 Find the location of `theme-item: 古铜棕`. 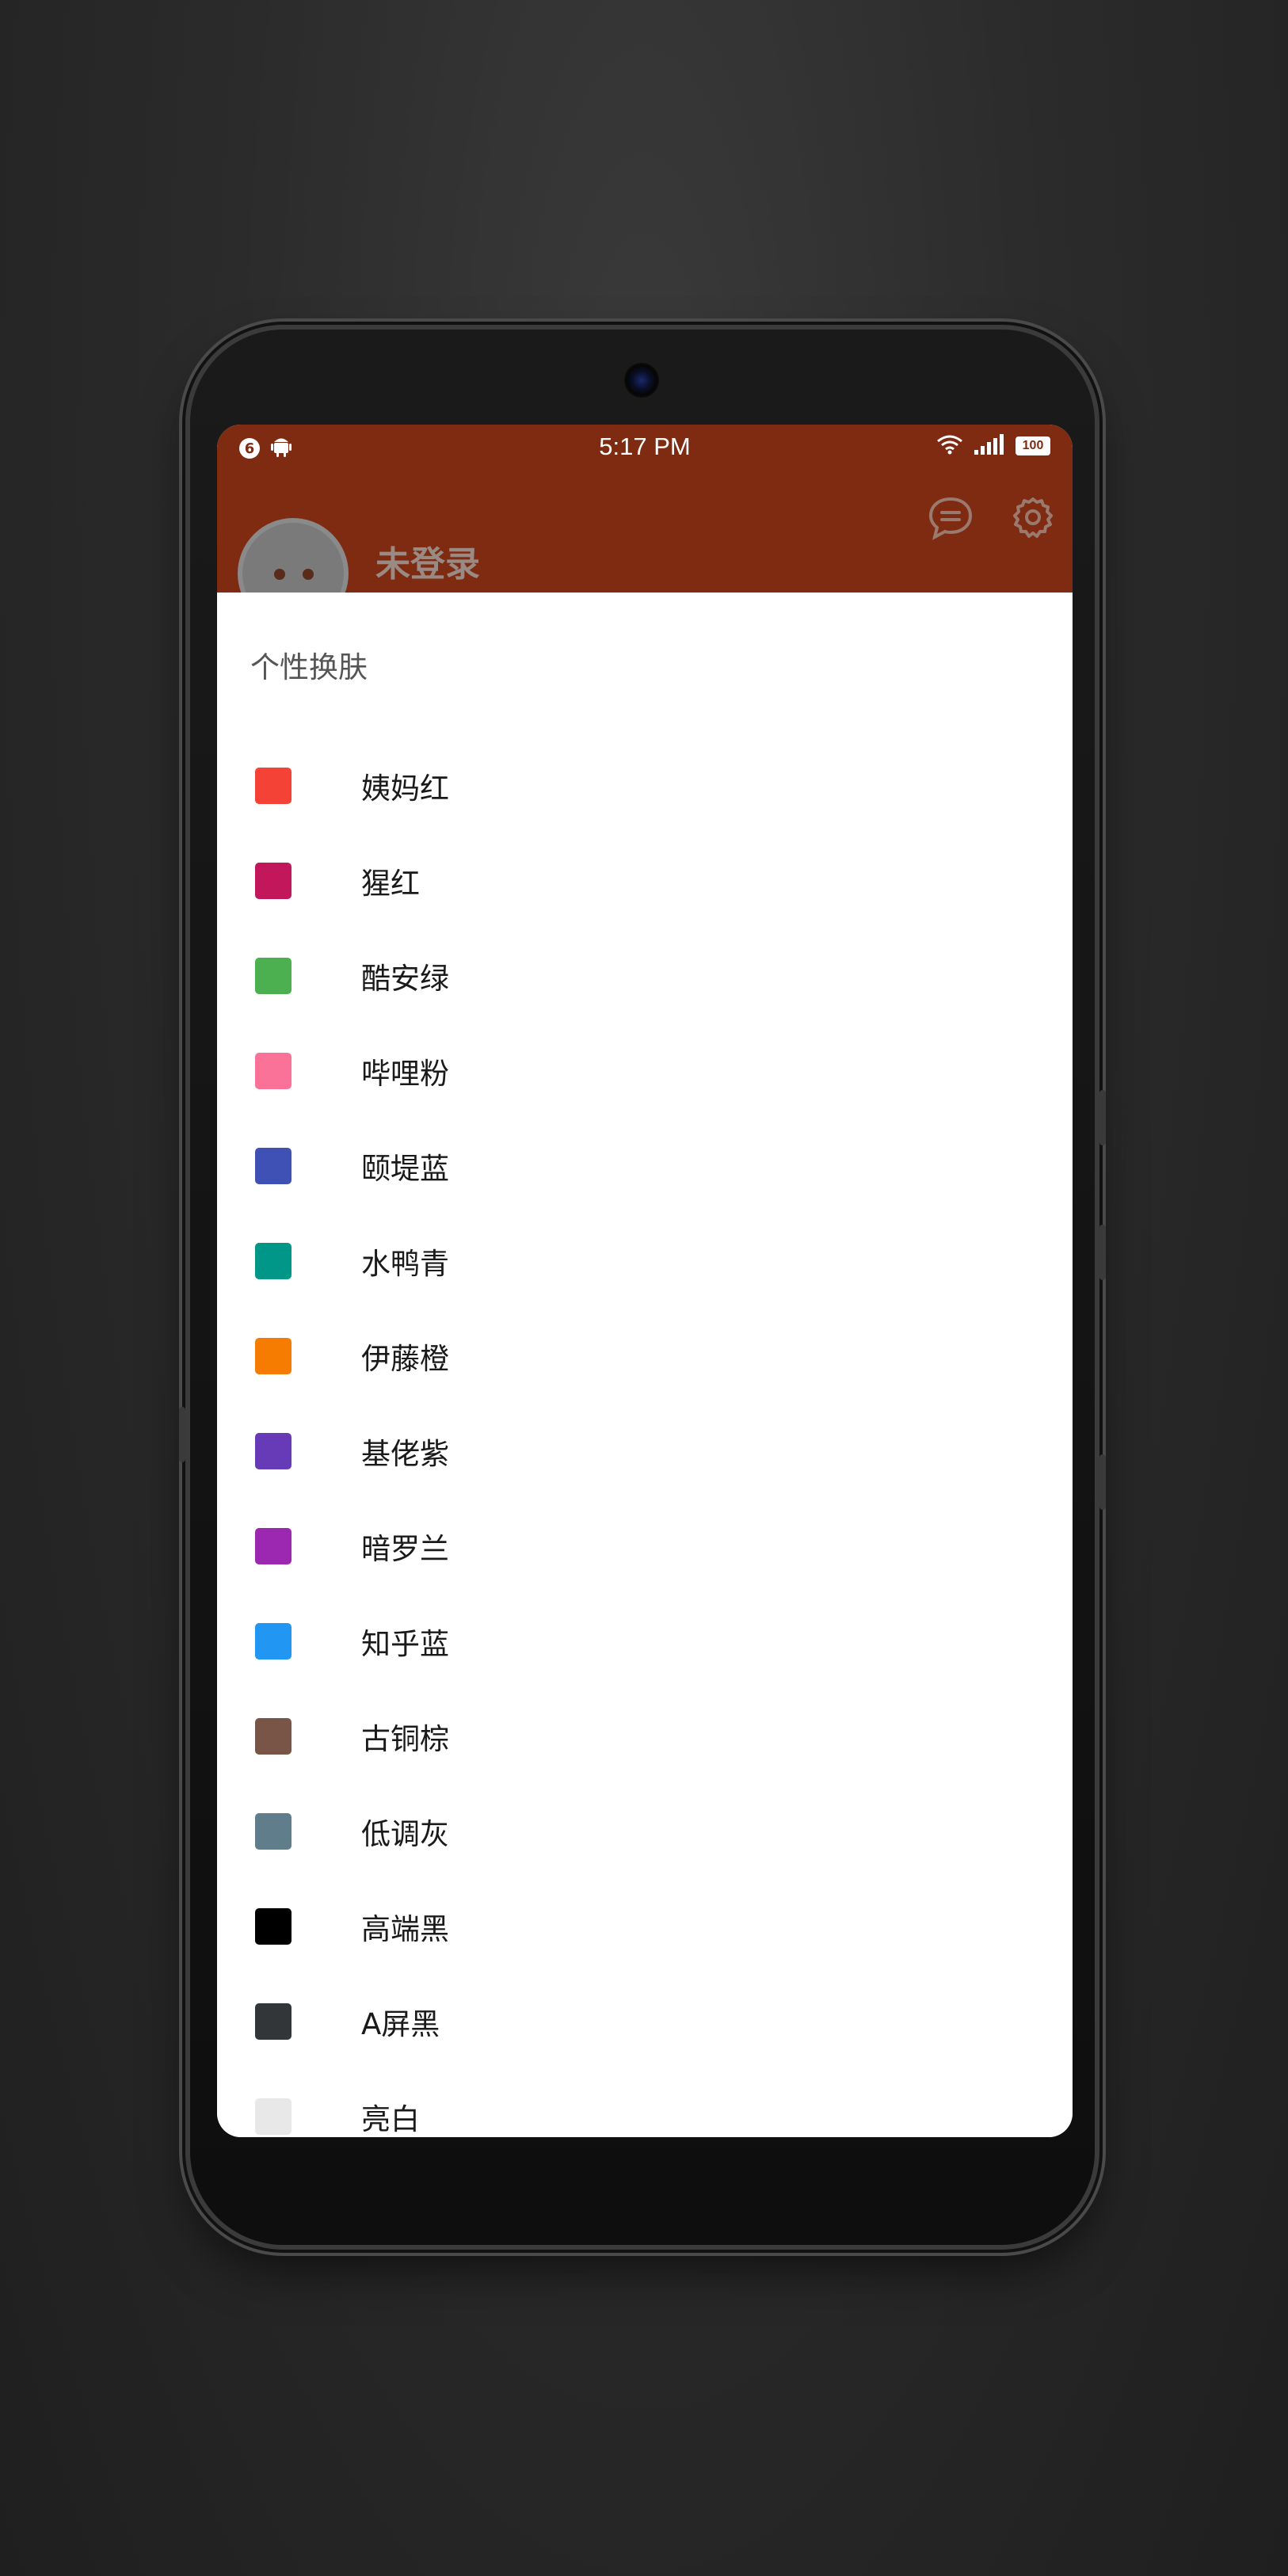

theme-item: 古铜棕 is located at coordinates (645, 1736).